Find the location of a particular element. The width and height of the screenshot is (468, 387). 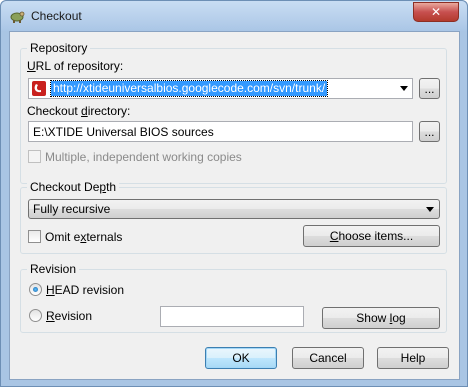

show-log-button: Show log is located at coordinates (381, 318).